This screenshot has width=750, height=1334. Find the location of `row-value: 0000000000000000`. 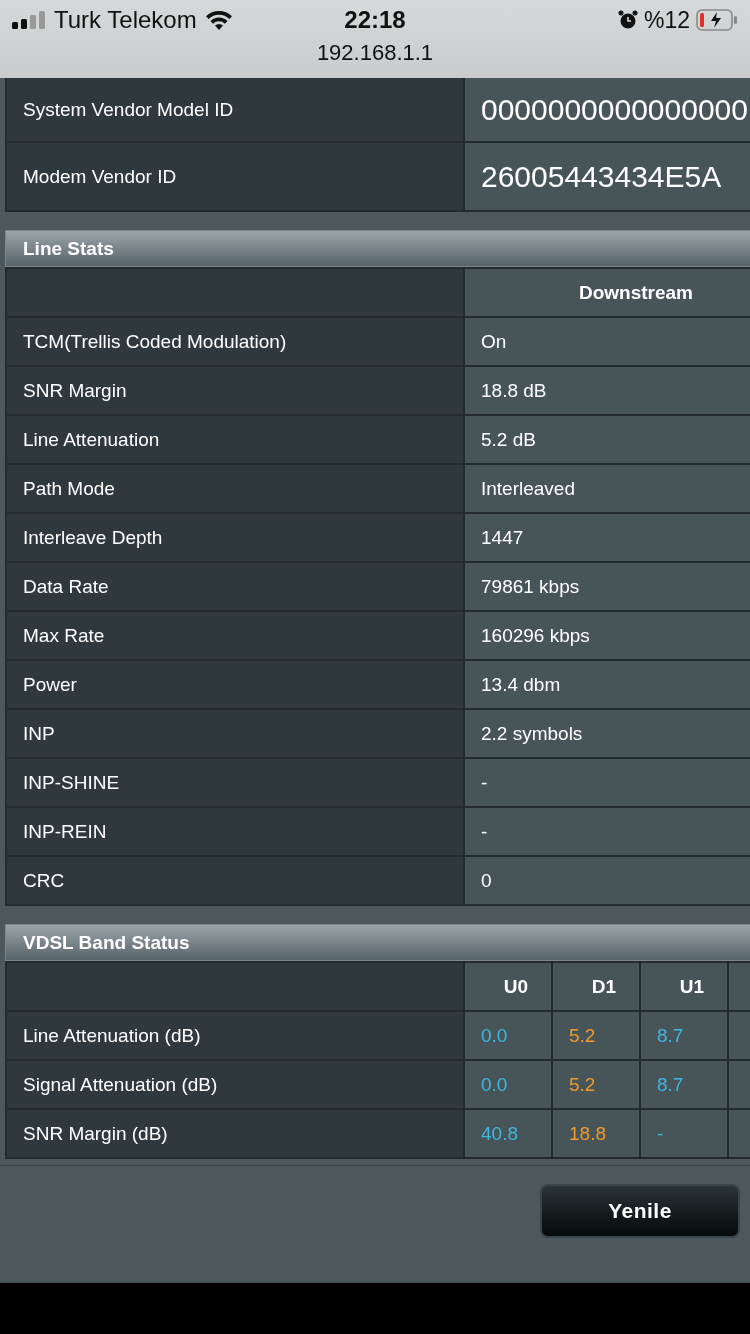

row-value: 0000000000000000 is located at coordinates (614, 109).